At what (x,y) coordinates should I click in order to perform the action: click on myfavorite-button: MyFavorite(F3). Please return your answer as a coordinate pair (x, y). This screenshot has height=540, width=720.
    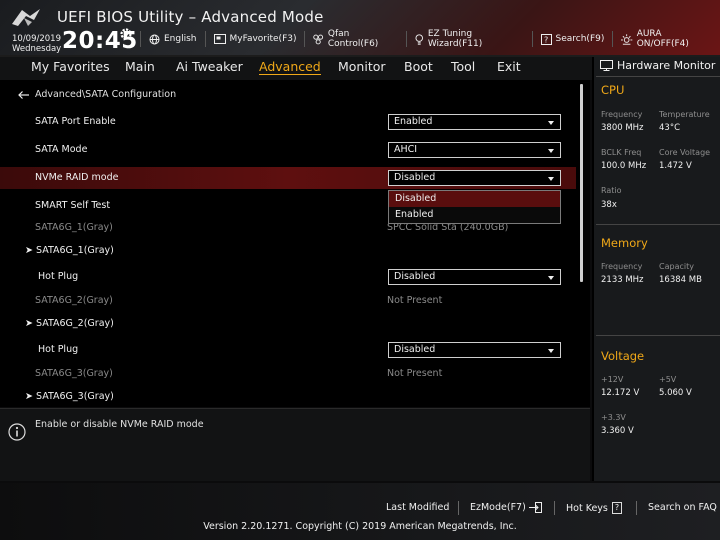
    Looking at the image, I should click on (254, 39).